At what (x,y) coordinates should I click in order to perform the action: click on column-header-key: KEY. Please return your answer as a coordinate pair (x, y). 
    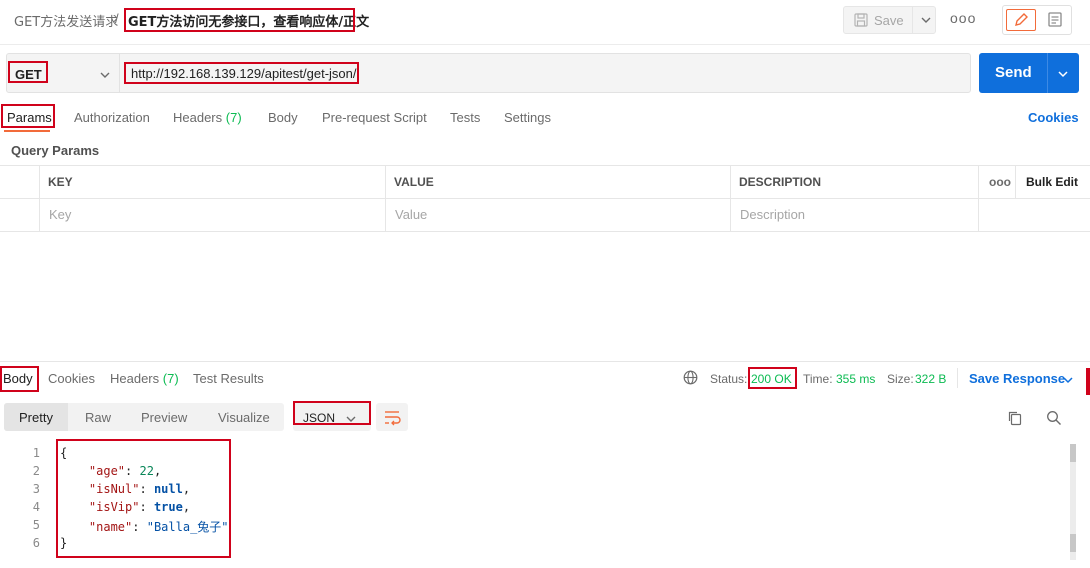
    Looking at the image, I should click on (60, 182).